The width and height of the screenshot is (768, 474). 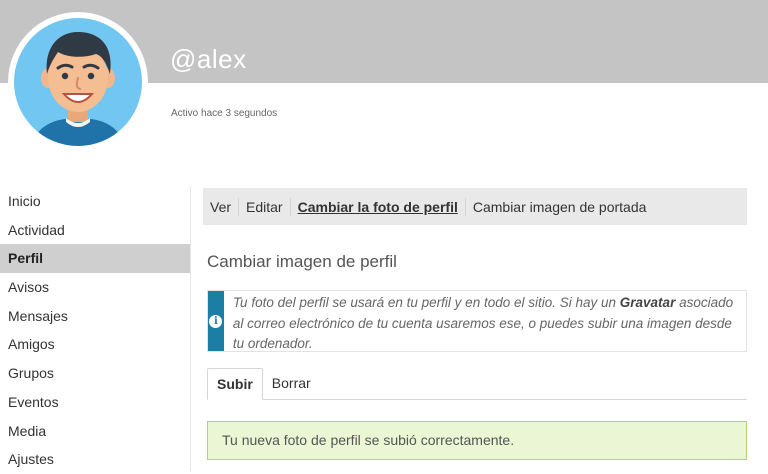 I want to click on subnav-cambiar-foto: Cambiar la foto de perfil, so click(x=378, y=206).